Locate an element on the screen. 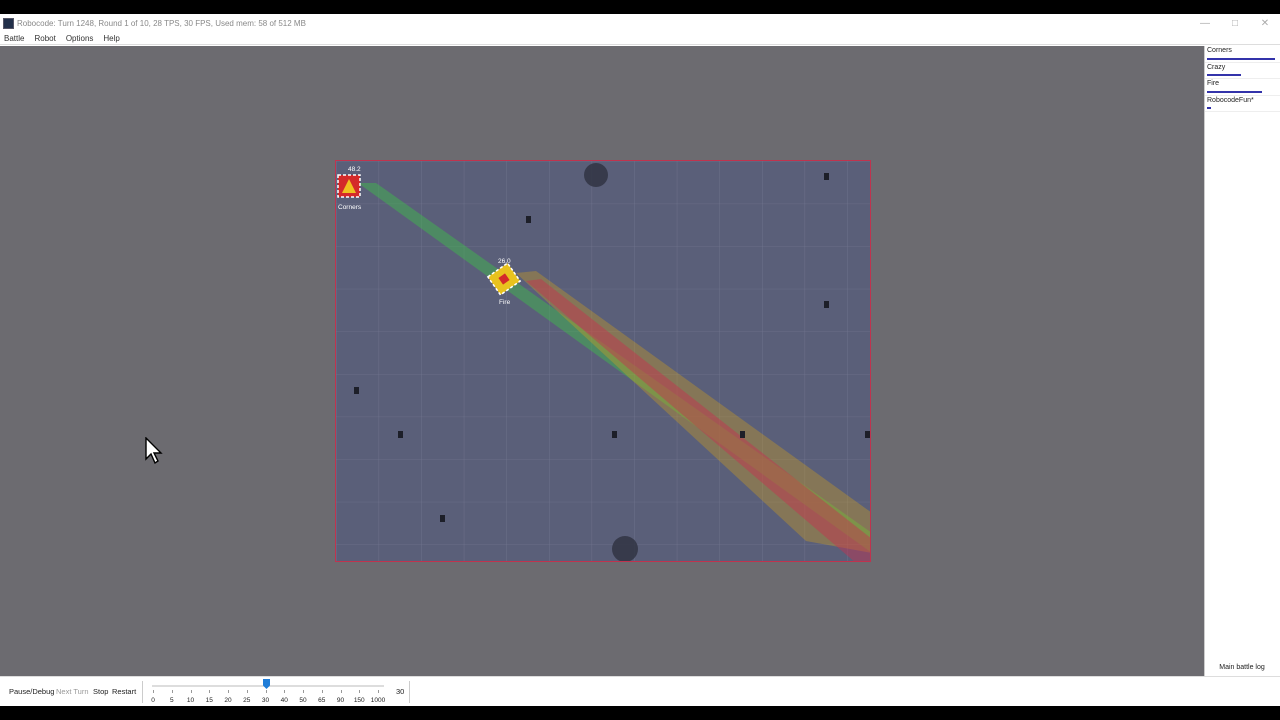  robot-fire-label: Fire is located at coordinates (505, 302).